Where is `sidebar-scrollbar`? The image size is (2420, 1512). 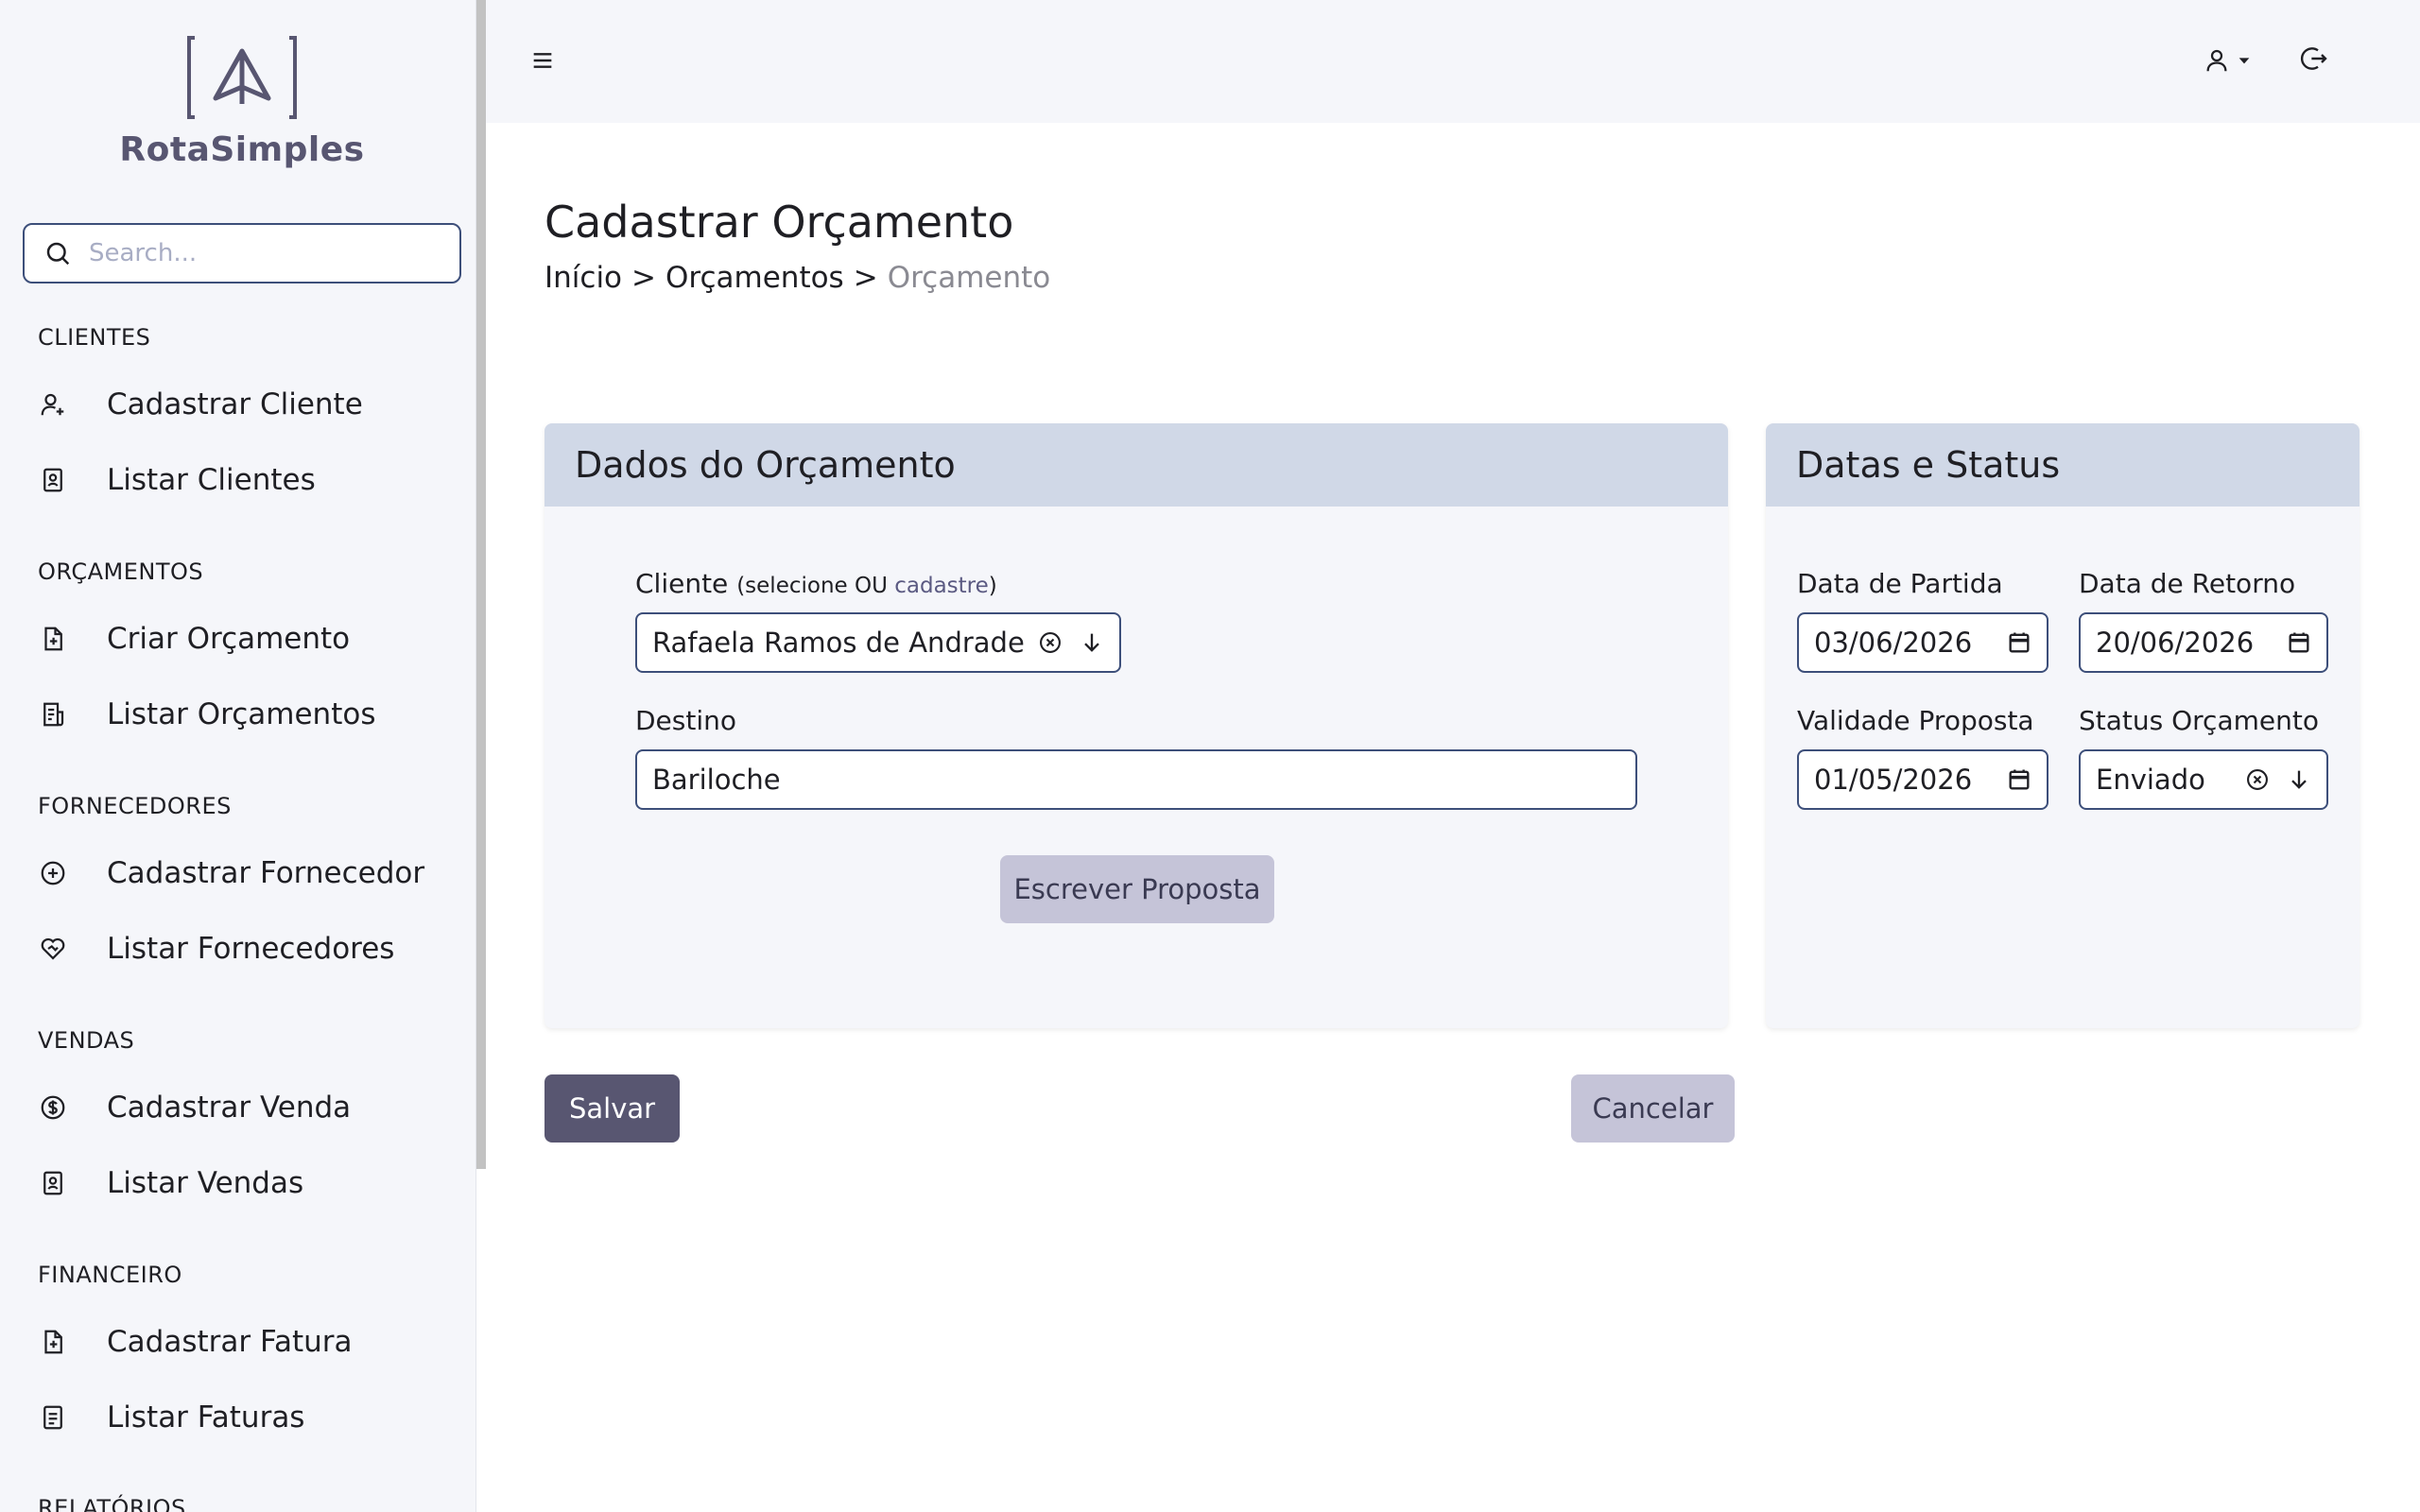
sidebar-scrollbar is located at coordinates (481, 584).